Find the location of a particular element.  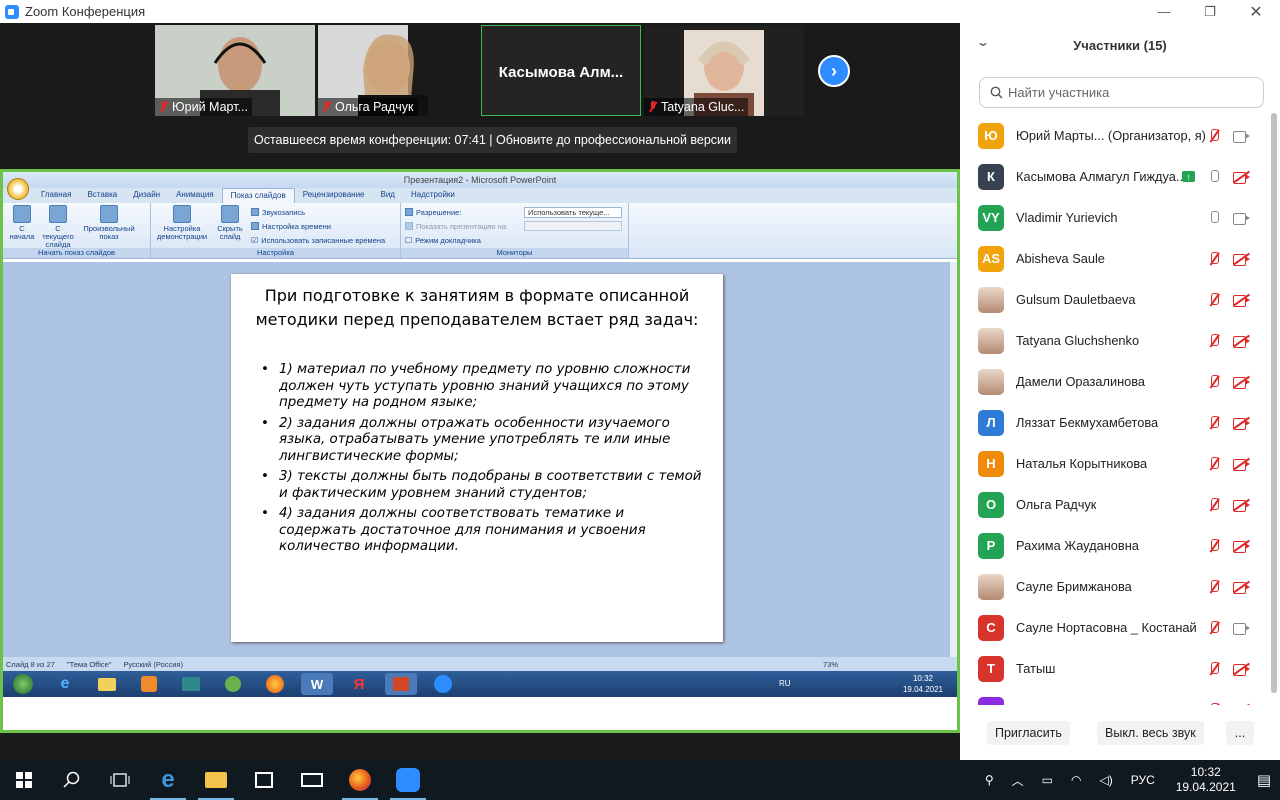

tab-slideshow: Показ слайдов is located at coordinates (258, 195).